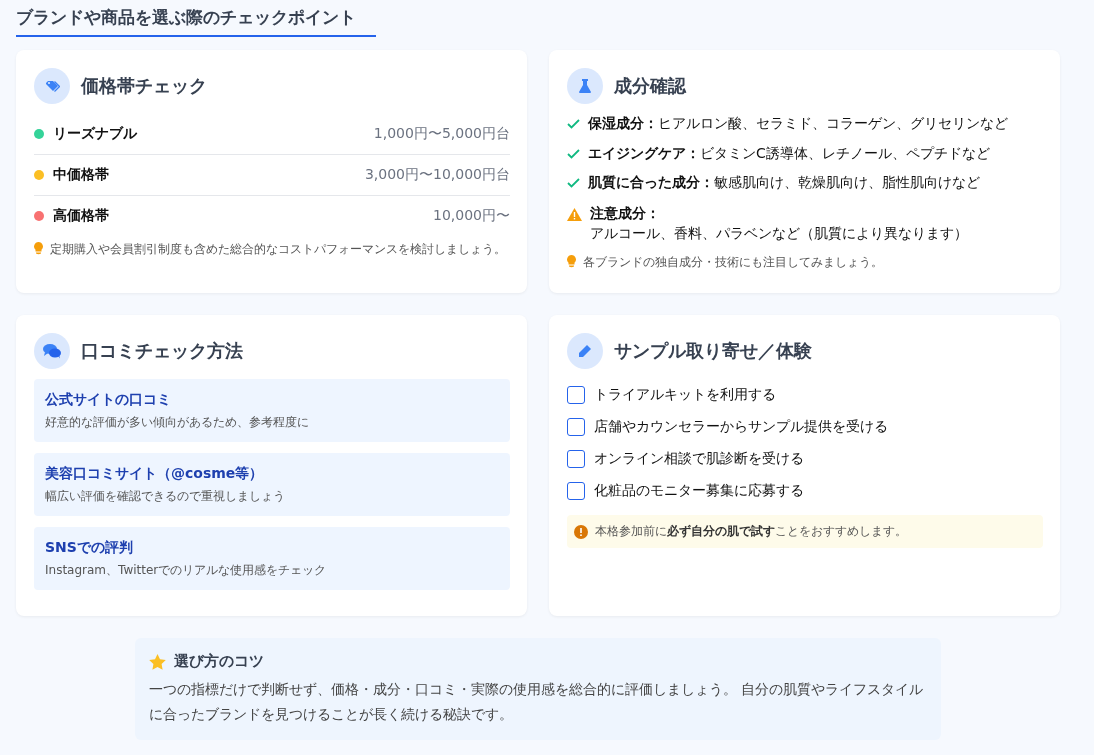 The image size is (1094, 755). I want to click on source-description: Instagram、Twitterでのリアルな使用感をチェック, so click(186, 570).